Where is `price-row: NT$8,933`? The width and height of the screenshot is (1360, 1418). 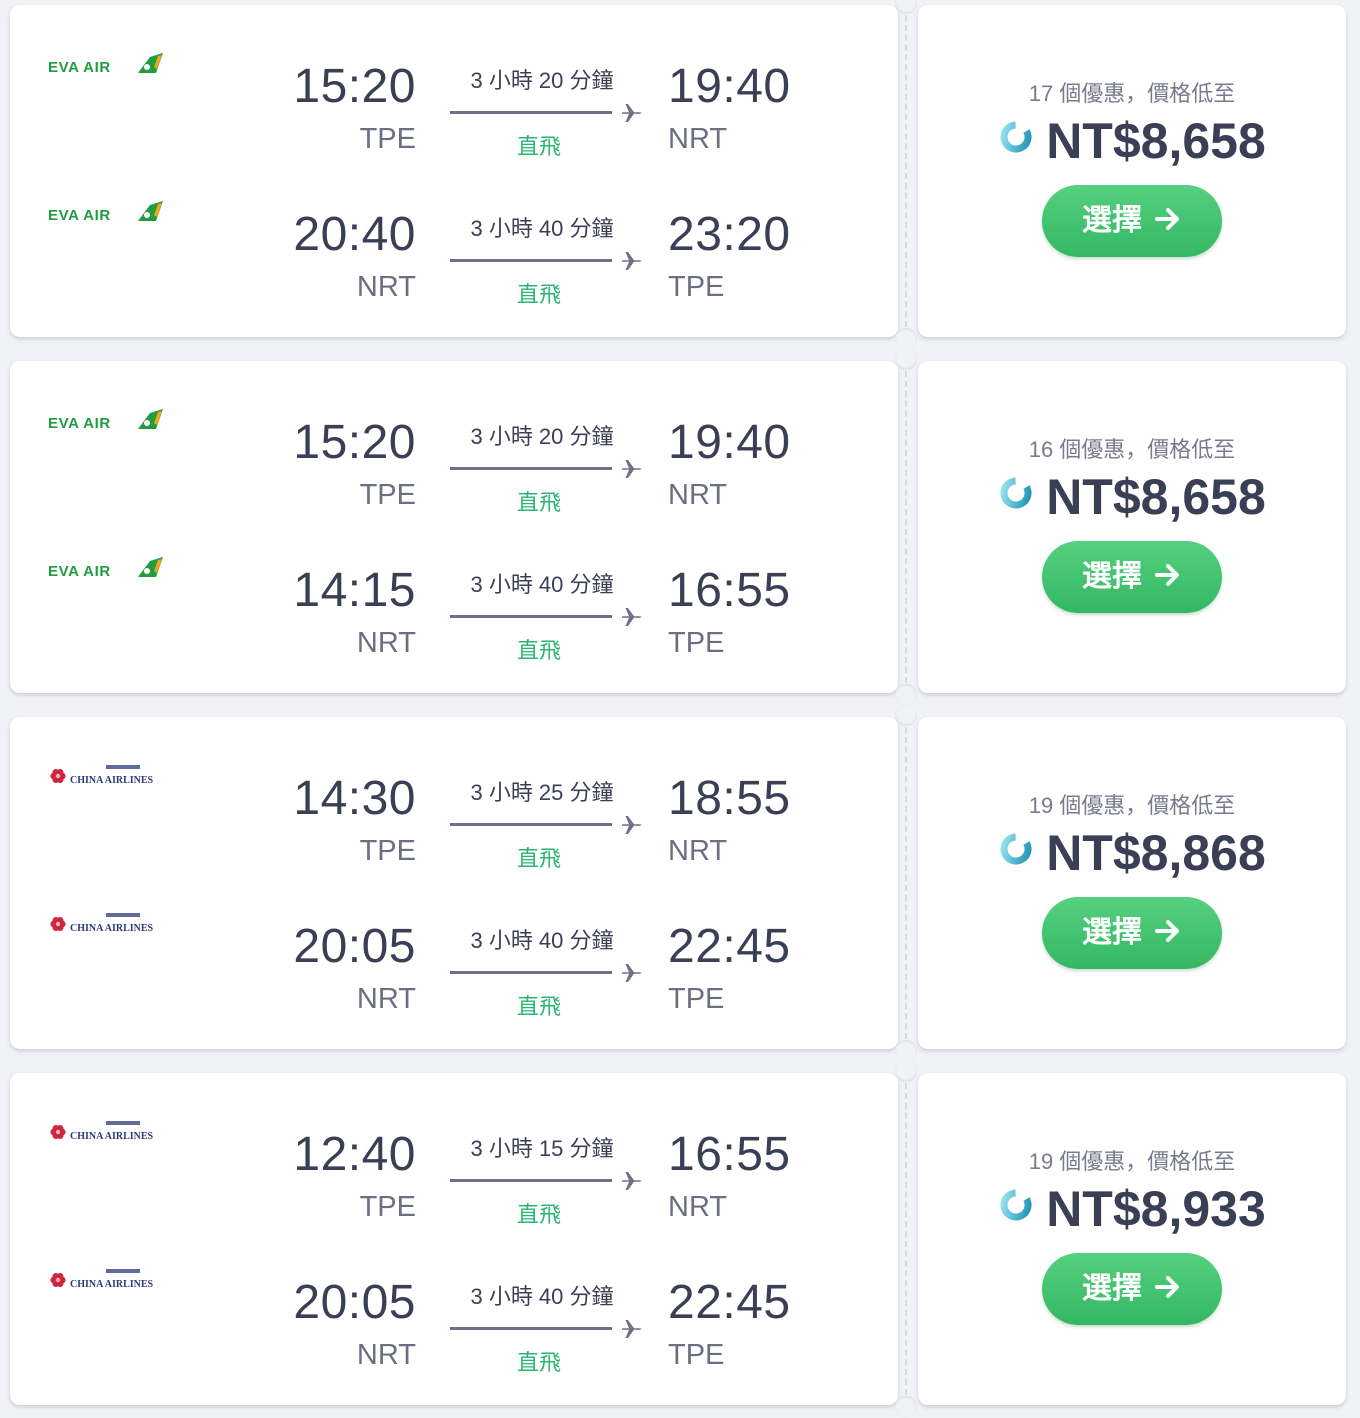 price-row: NT$8,933 is located at coordinates (1132, 1209).